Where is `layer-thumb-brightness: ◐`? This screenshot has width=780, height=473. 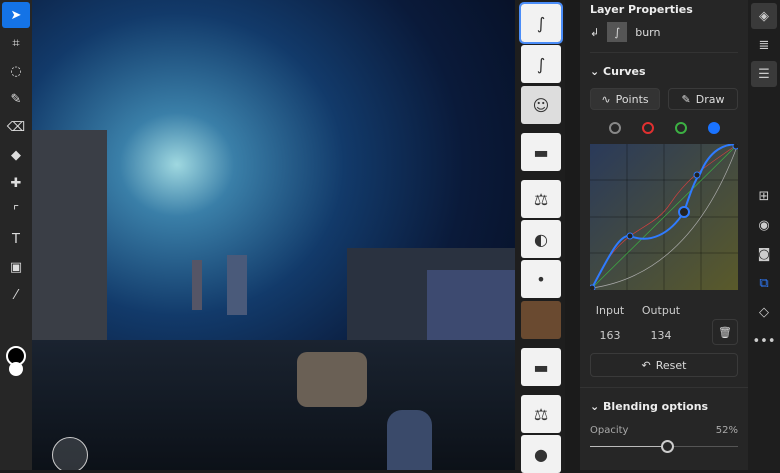 layer-thumb-brightness: ◐ is located at coordinates (541, 239).